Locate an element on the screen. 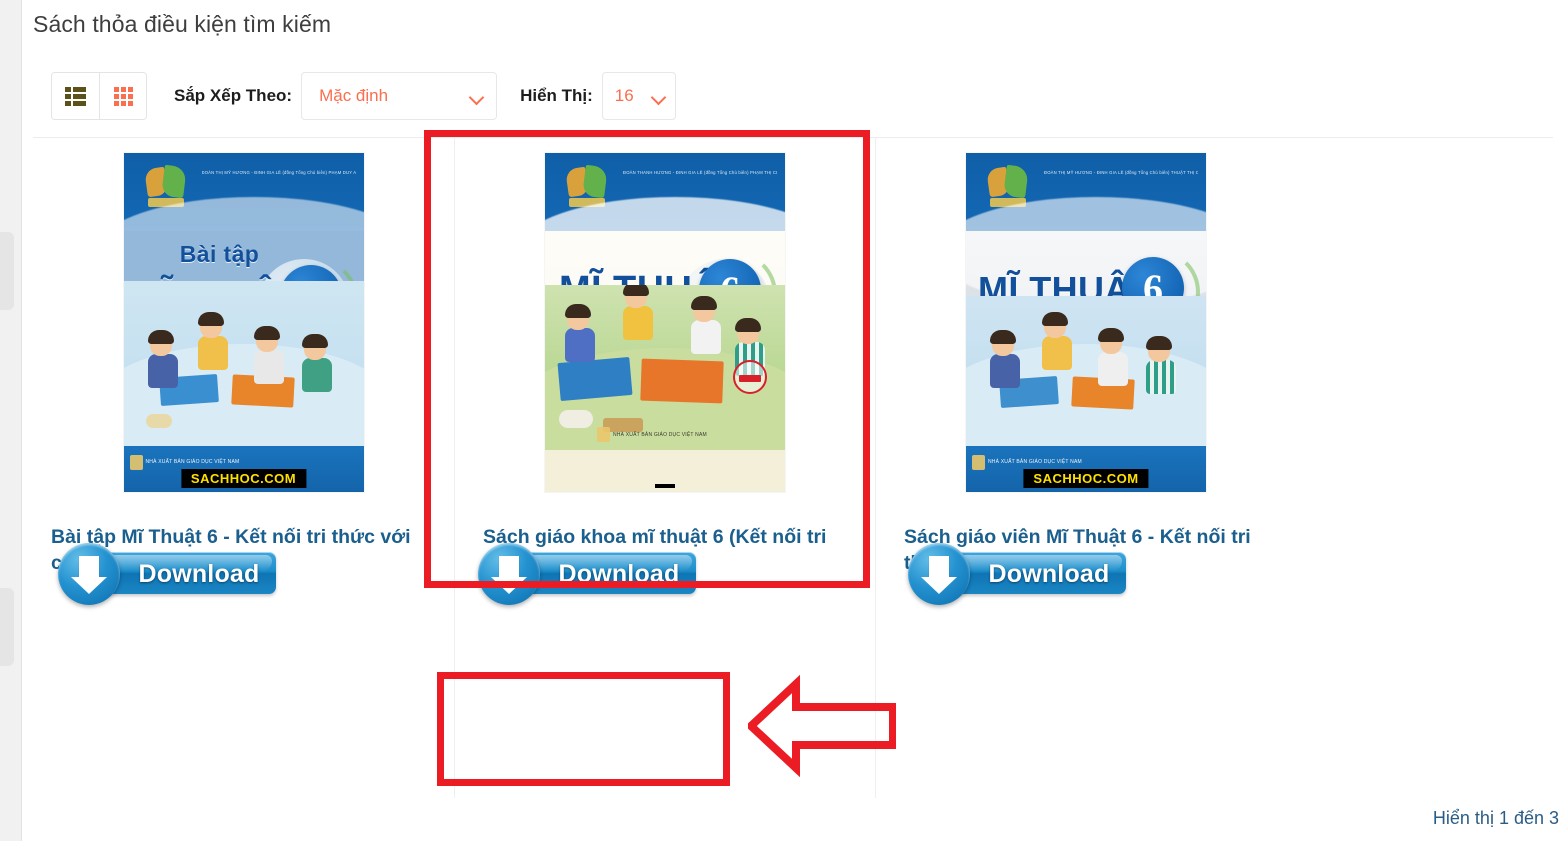 Image resolution: width=1562 pixels, height=841 pixels. sort-by-label: Sắp Xếp Theo: is located at coordinates (233, 95).